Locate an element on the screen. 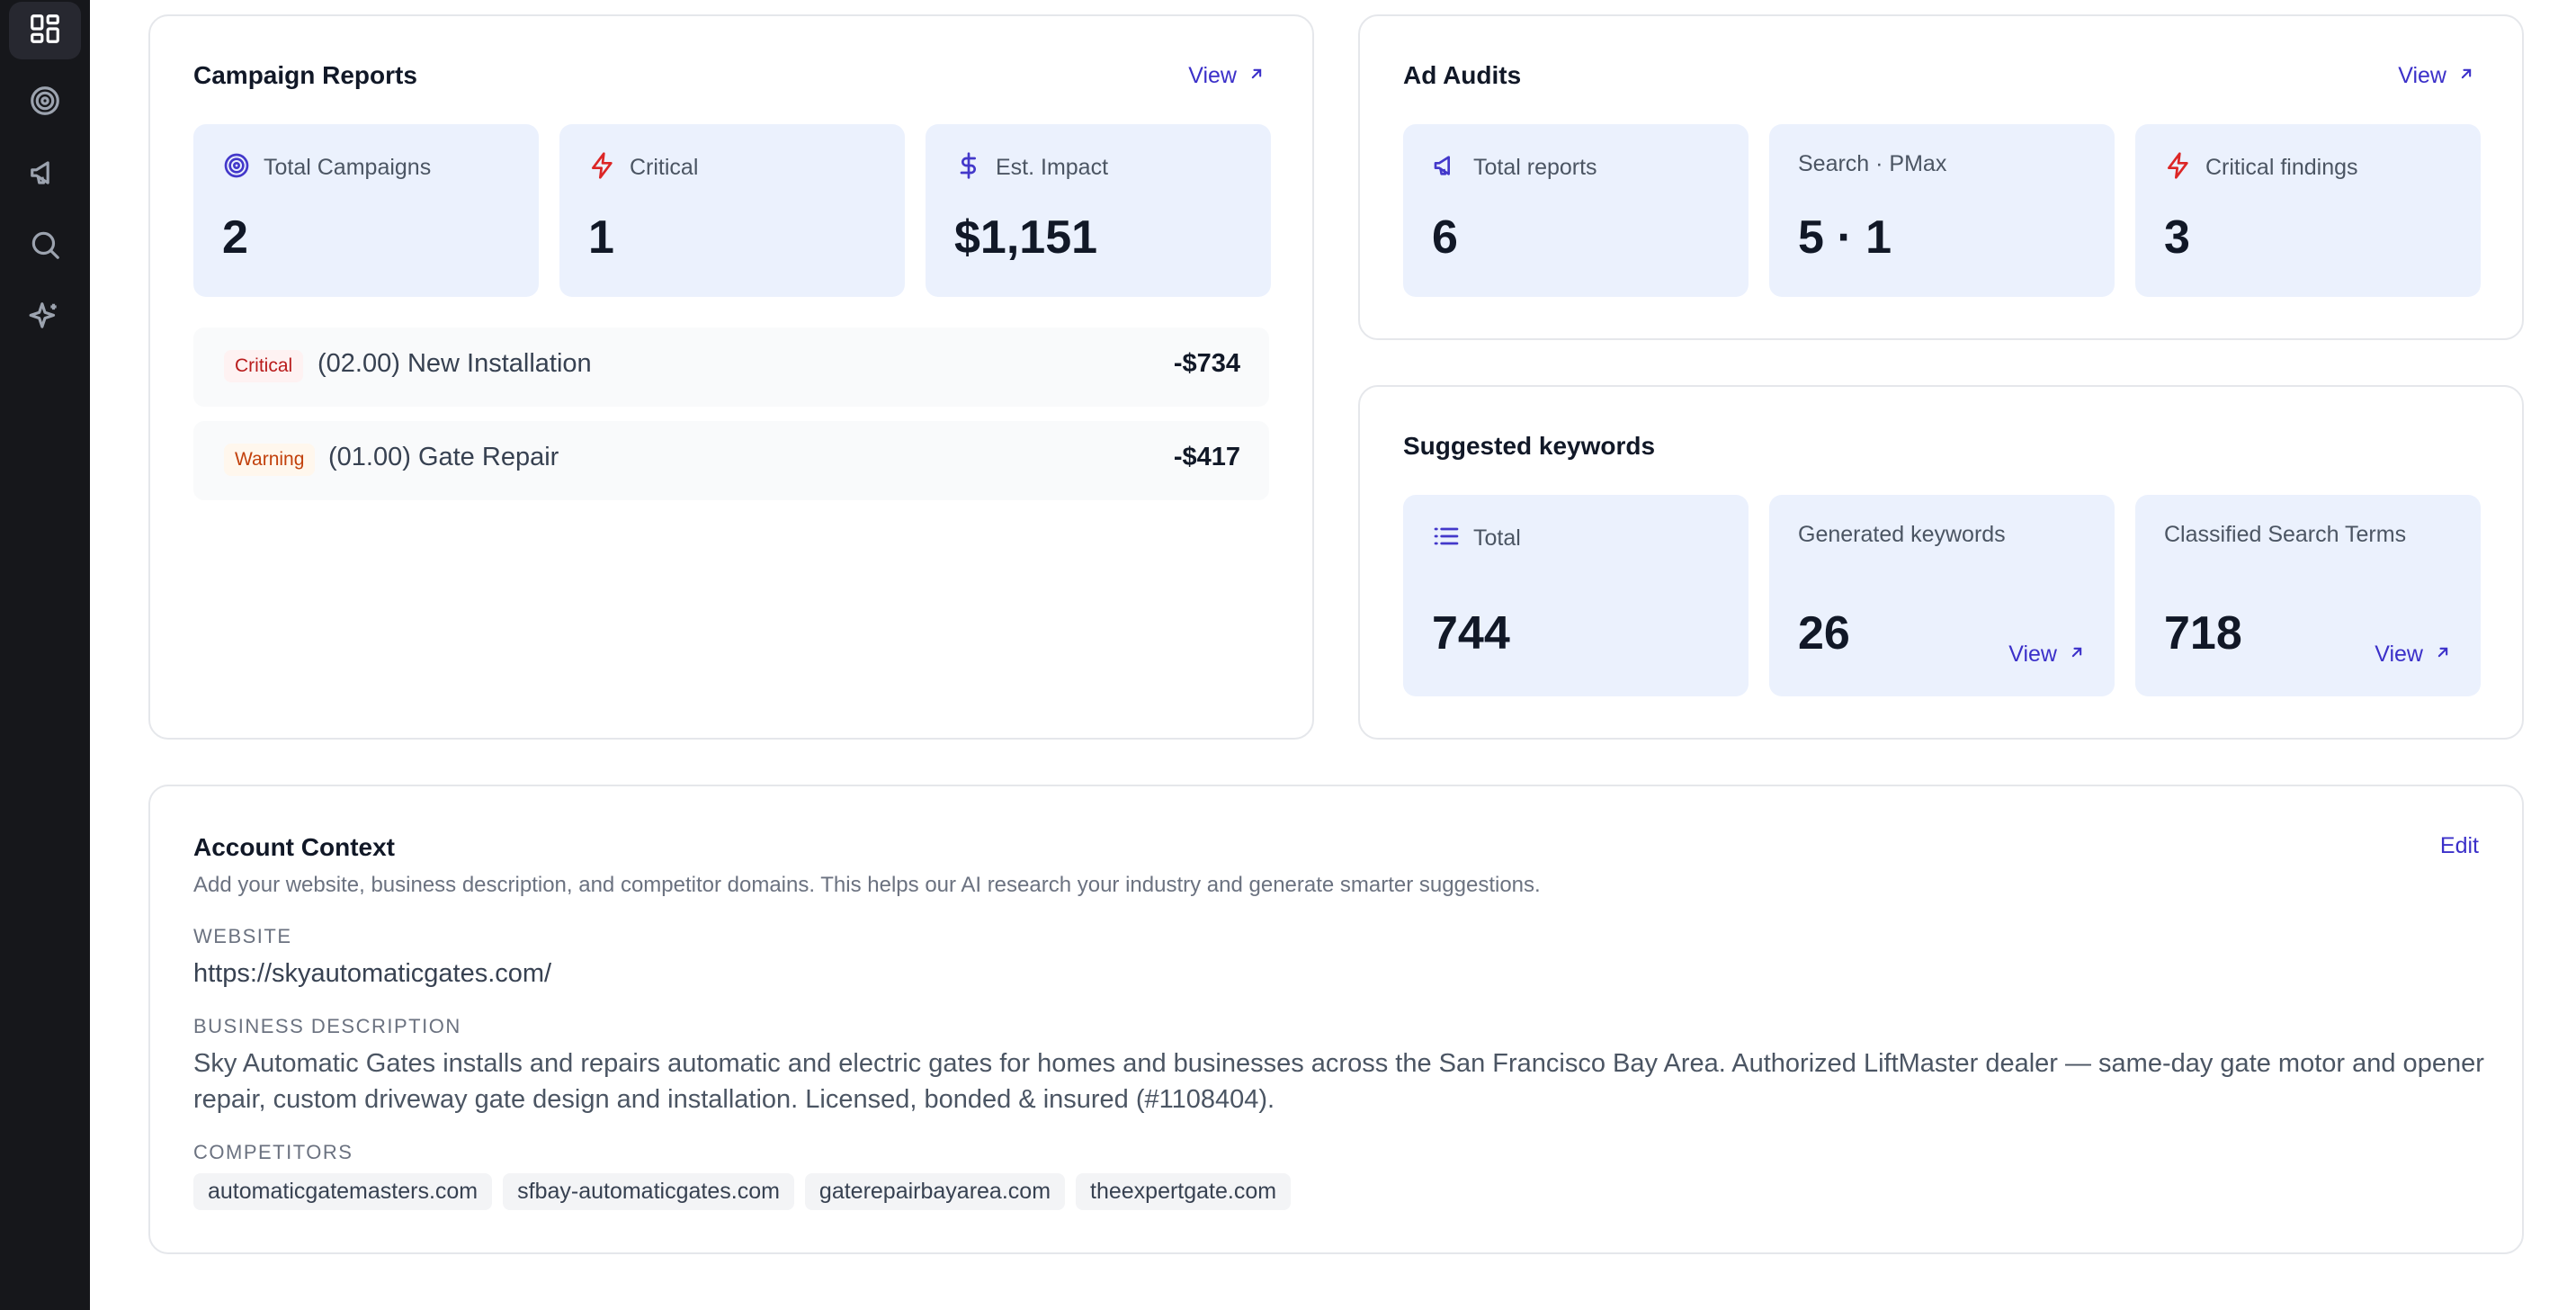 The image size is (2576, 1310). stat-label: Generated keywords is located at coordinates (1902, 534).